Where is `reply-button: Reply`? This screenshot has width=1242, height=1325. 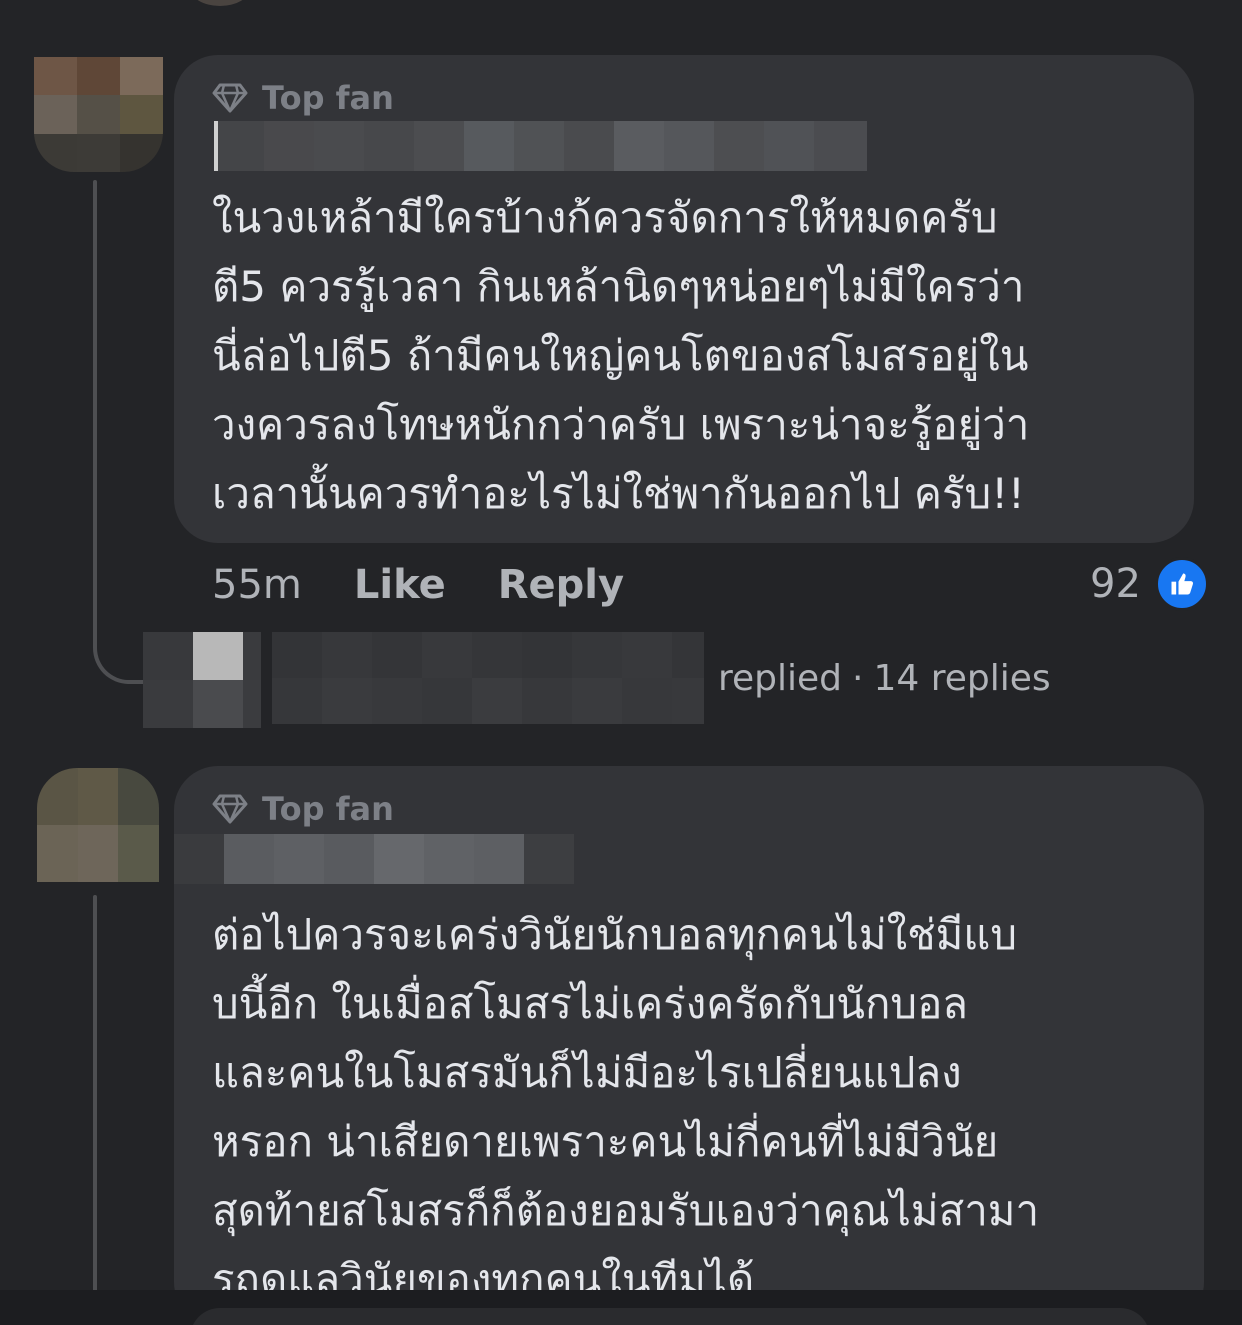
reply-button: Reply is located at coordinates (561, 585).